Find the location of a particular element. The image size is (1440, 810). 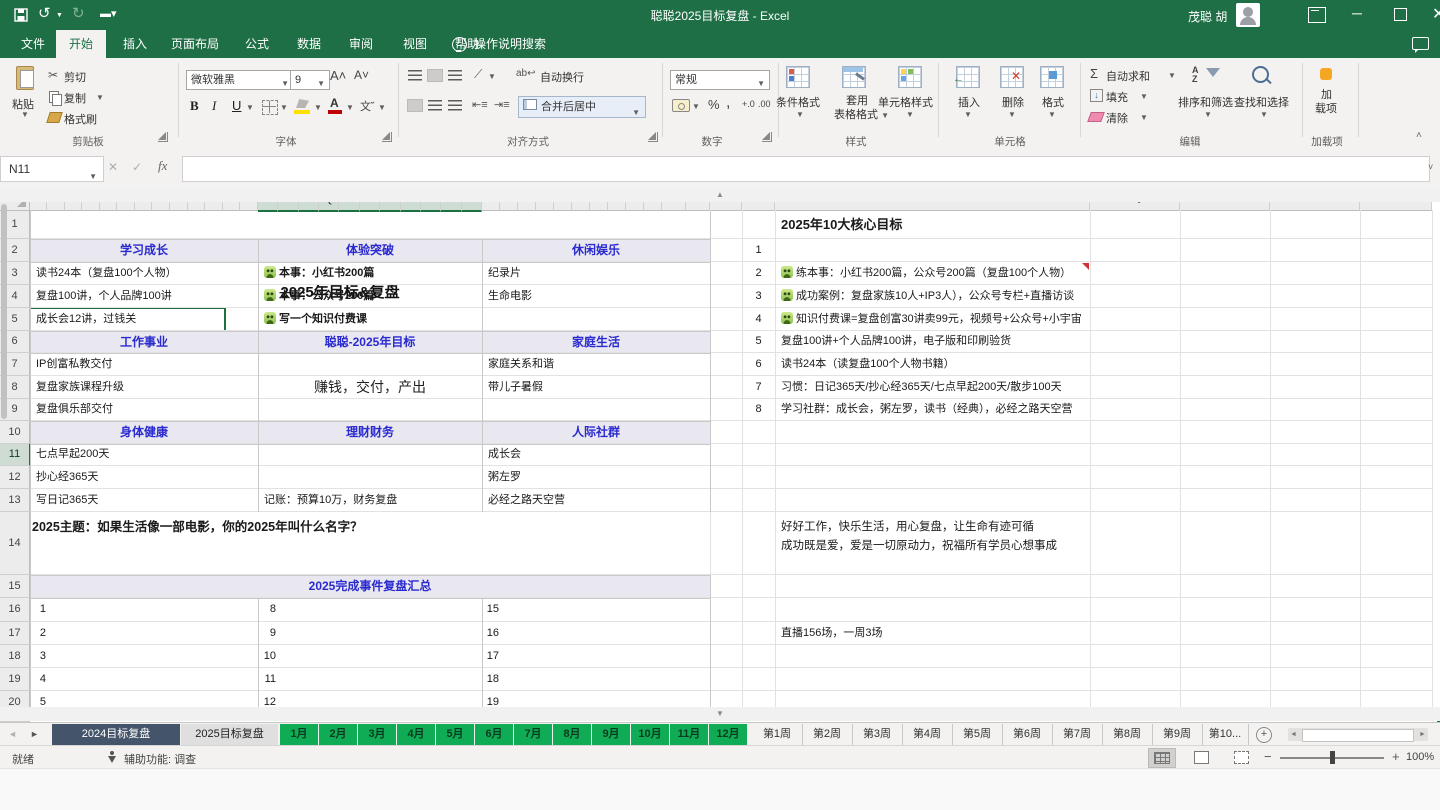

undo-dropdown-icon: ▼ is located at coordinates (59, 15).